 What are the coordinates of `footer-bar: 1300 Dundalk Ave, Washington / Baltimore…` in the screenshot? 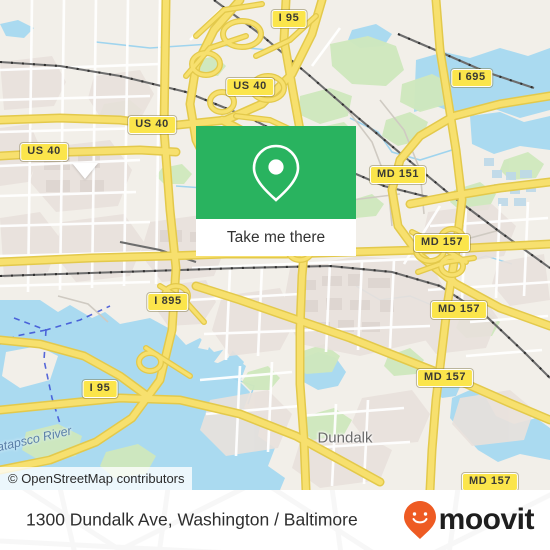 It's located at (275, 520).